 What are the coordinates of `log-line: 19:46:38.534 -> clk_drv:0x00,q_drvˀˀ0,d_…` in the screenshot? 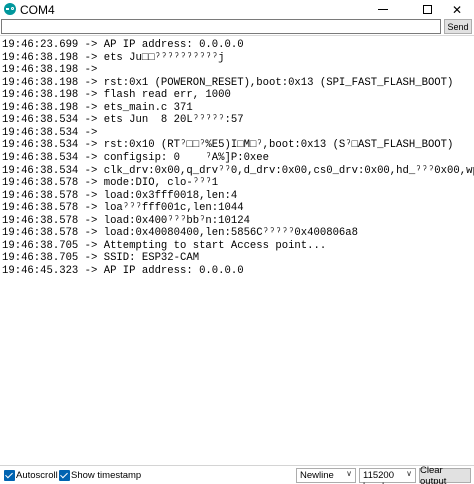 It's located at (238, 170).